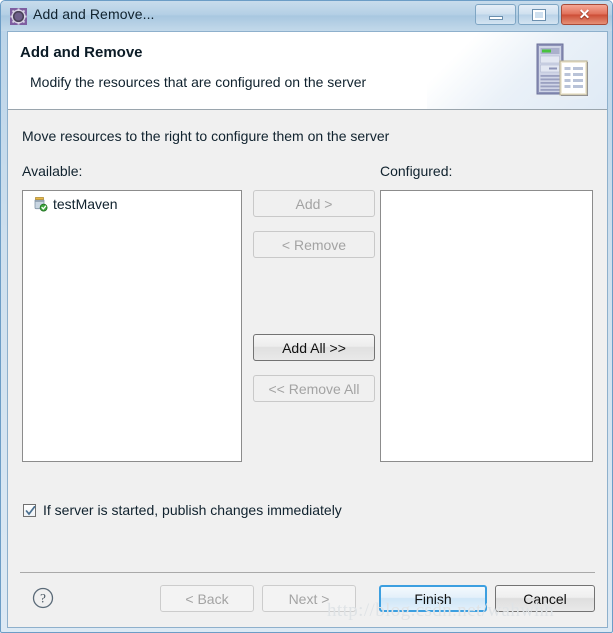  What do you see at coordinates (314, 388) in the screenshot?
I see `remove-all-button: << Remove All` at bounding box center [314, 388].